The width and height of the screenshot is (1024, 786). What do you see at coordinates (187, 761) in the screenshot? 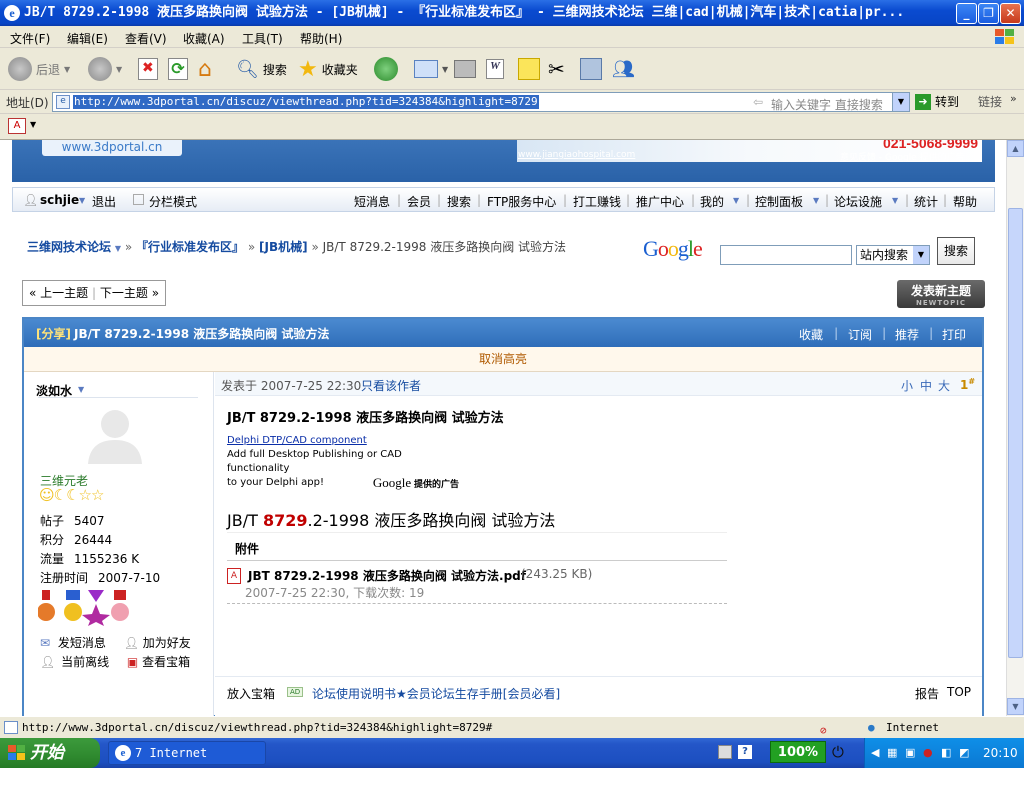
I see `taskbar-ie-window: e 7 Internet Expl... ▼` at bounding box center [187, 761].